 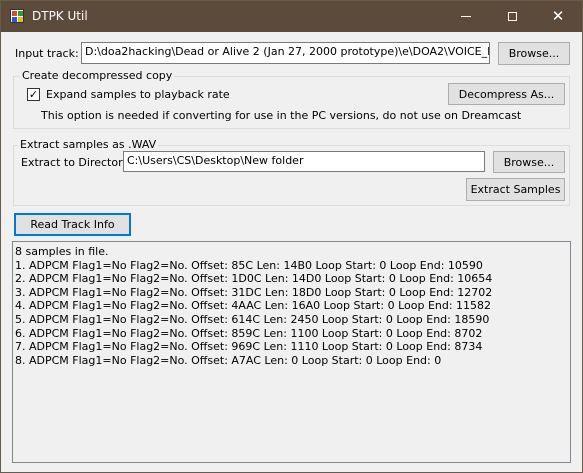 I want to click on maximize-button, so click(x=512, y=16).